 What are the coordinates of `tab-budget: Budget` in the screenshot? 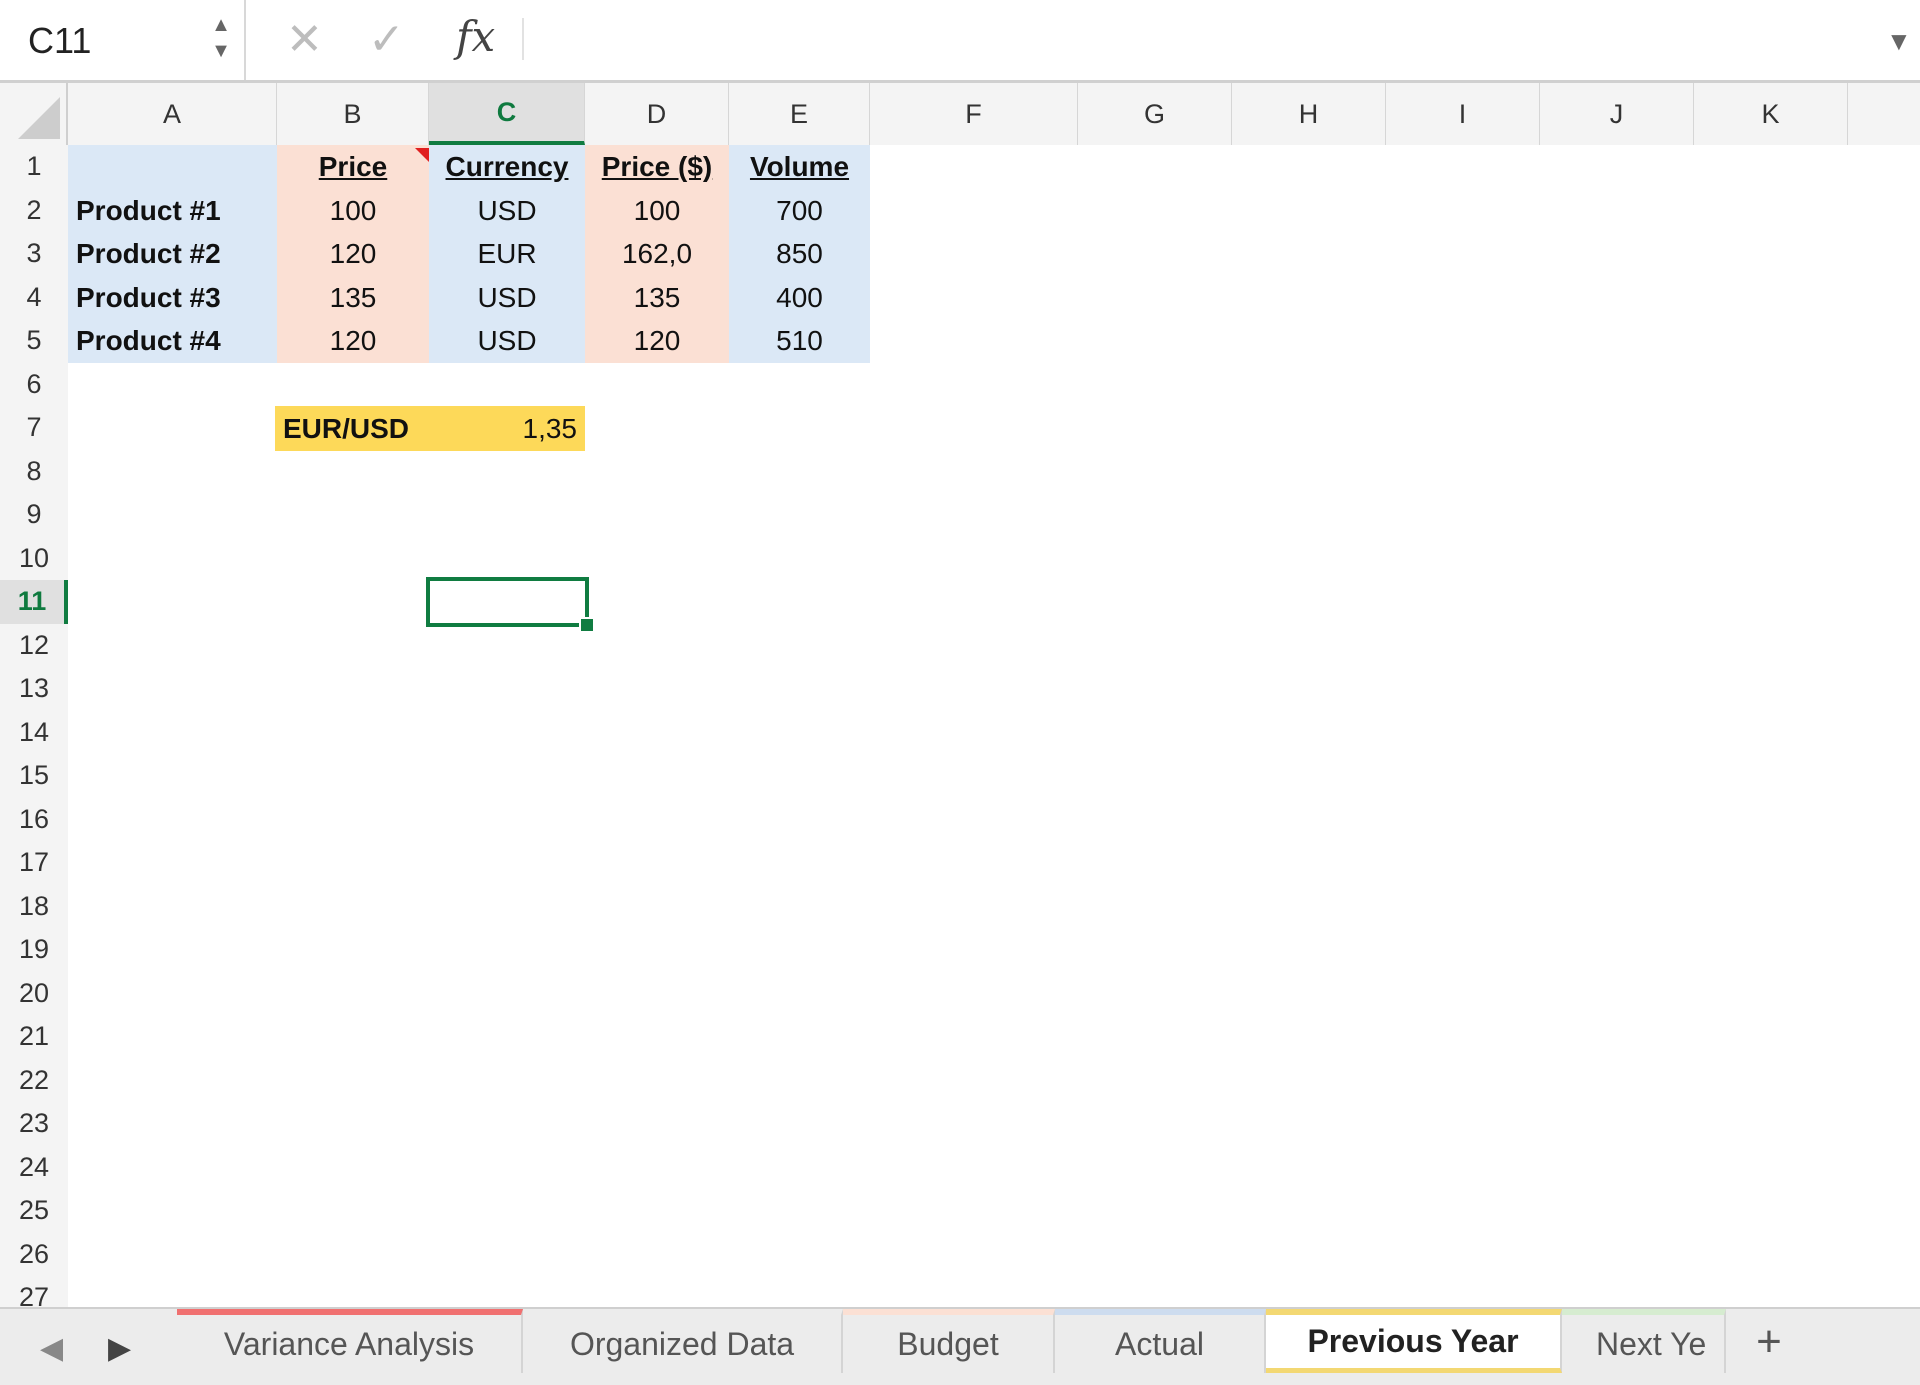 It's located at (949, 1341).